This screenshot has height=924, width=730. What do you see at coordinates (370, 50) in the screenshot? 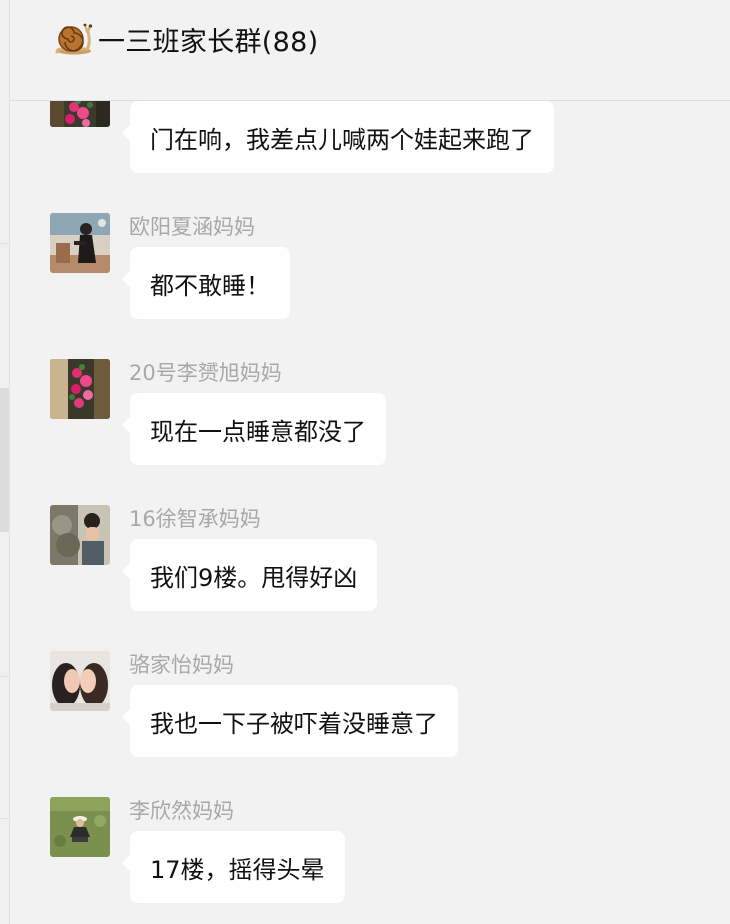
I see `chat-header: 一三班家长群(88)` at bounding box center [370, 50].